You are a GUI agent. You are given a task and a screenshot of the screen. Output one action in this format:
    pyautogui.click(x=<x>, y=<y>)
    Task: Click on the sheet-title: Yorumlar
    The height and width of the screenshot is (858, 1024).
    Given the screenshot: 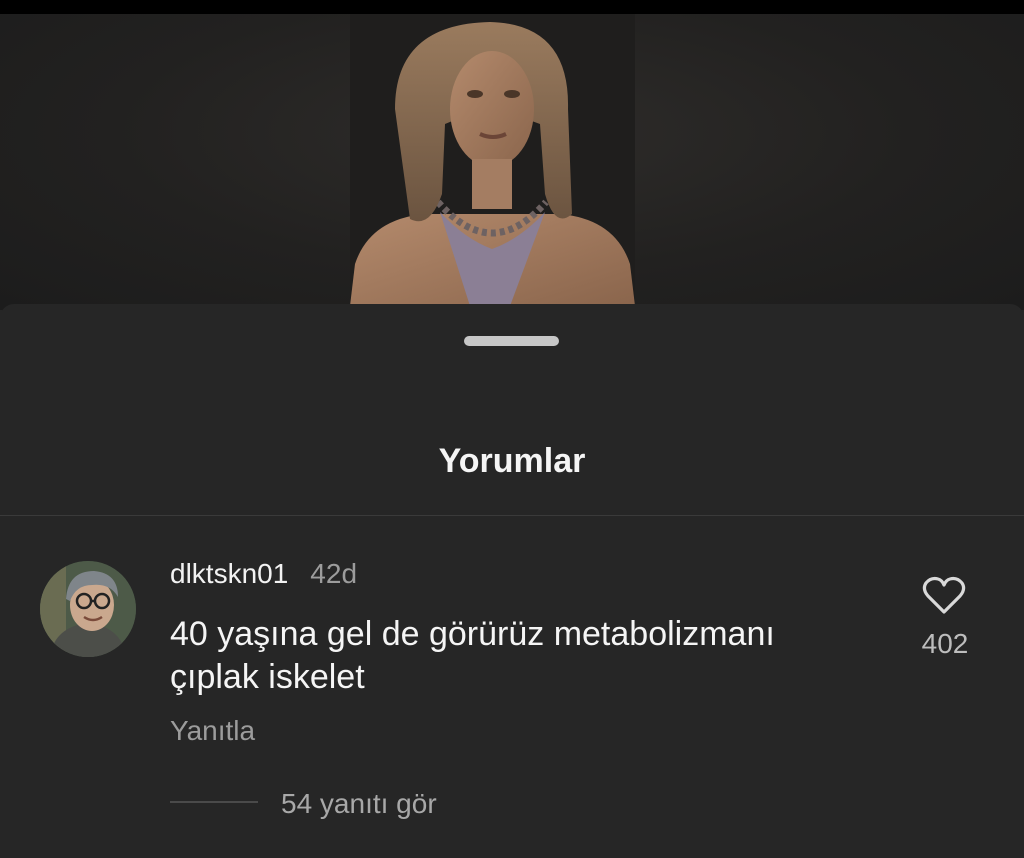 What is the action you would take?
    pyautogui.click(x=512, y=461)
    